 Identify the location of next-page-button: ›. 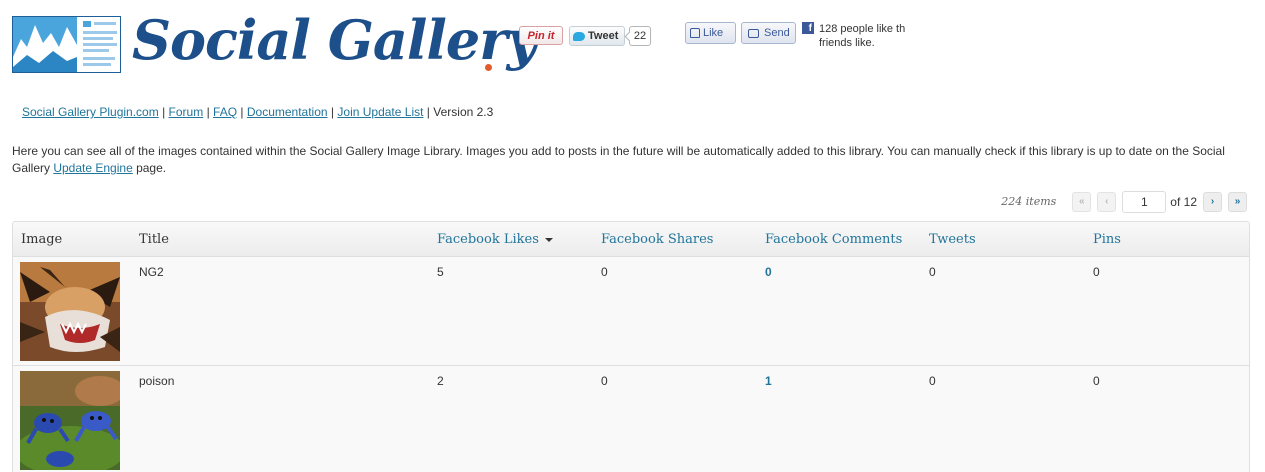
(1212, 201).